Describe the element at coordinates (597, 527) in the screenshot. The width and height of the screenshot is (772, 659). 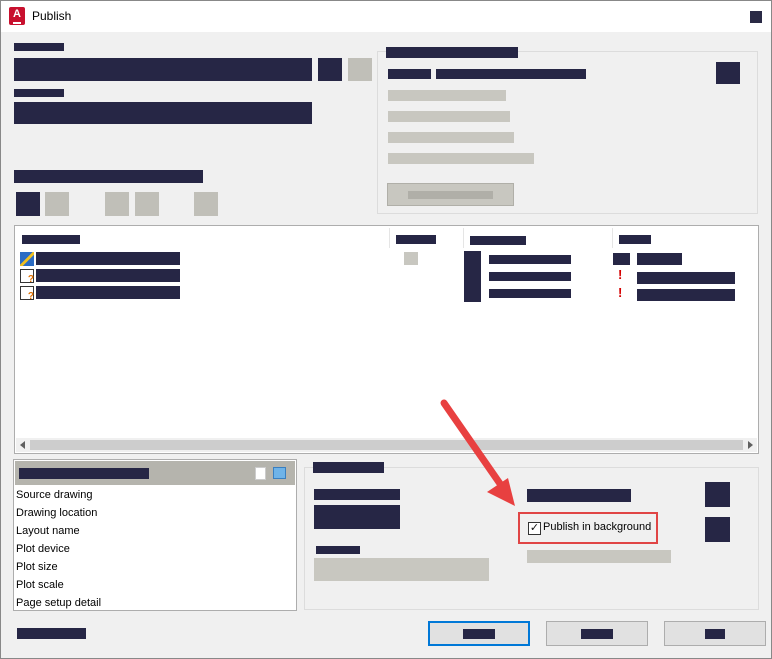
I see `publish-background-label: Publish in background` at that location.